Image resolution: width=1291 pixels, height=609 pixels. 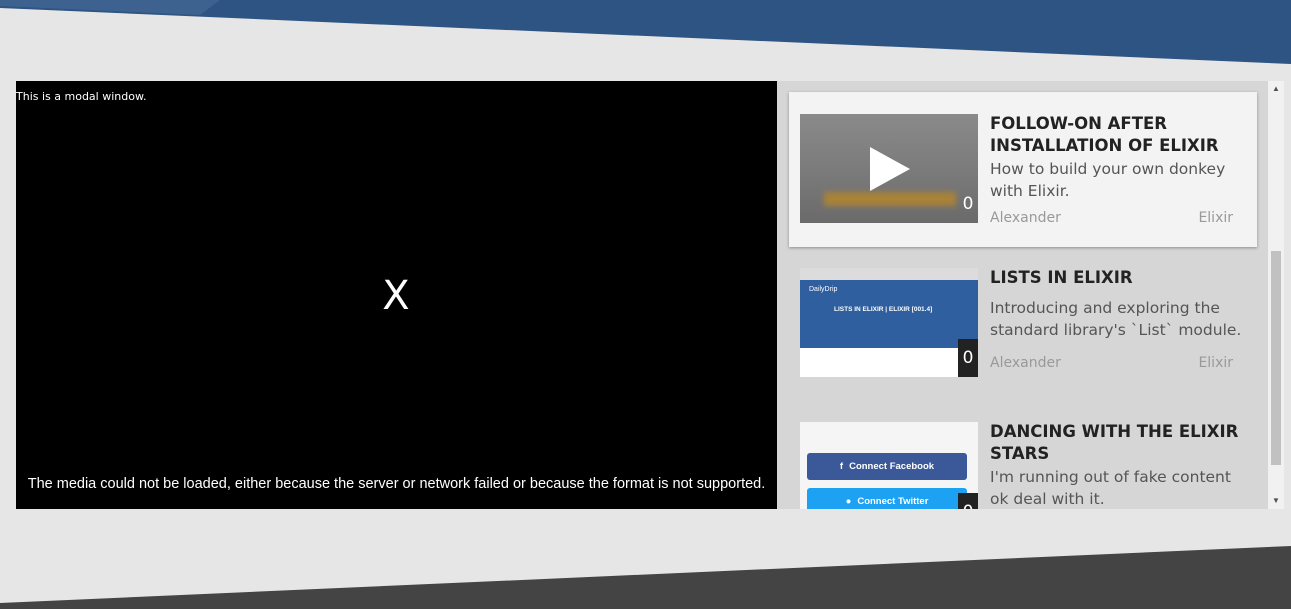 I want to click on thumbnail-title: LISTS IN ELIXIR | ELIXIR [001.4], so click(x=883, y=309).